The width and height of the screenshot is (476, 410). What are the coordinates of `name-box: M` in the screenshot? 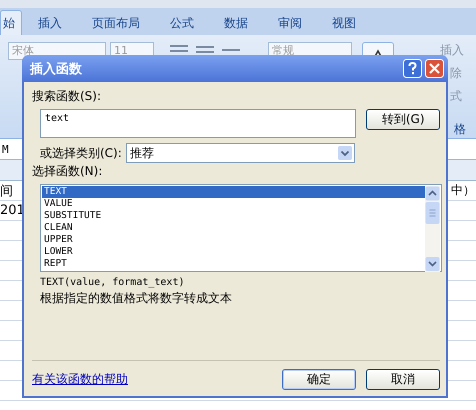 It's located at (4, 149).